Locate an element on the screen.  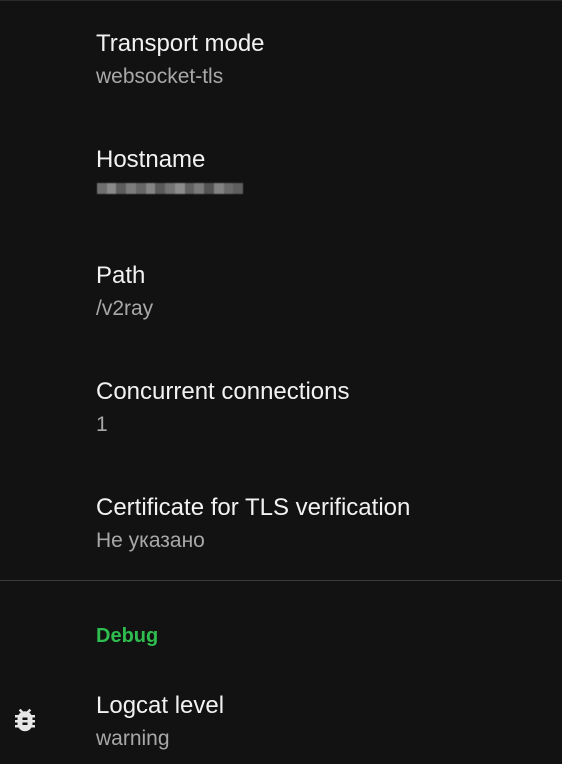
pref-summary: websocket-tls is located at coordinates (160, 76).